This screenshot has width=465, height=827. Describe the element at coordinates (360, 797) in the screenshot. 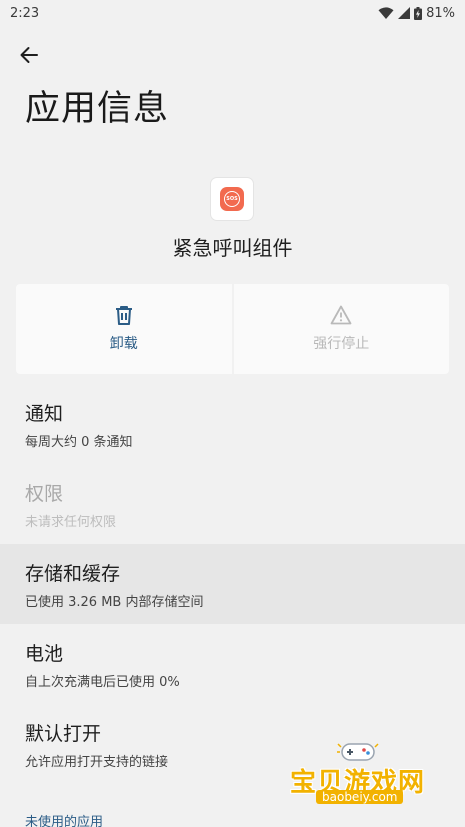

I see `watermark-url: baobeiy.com` at that location.